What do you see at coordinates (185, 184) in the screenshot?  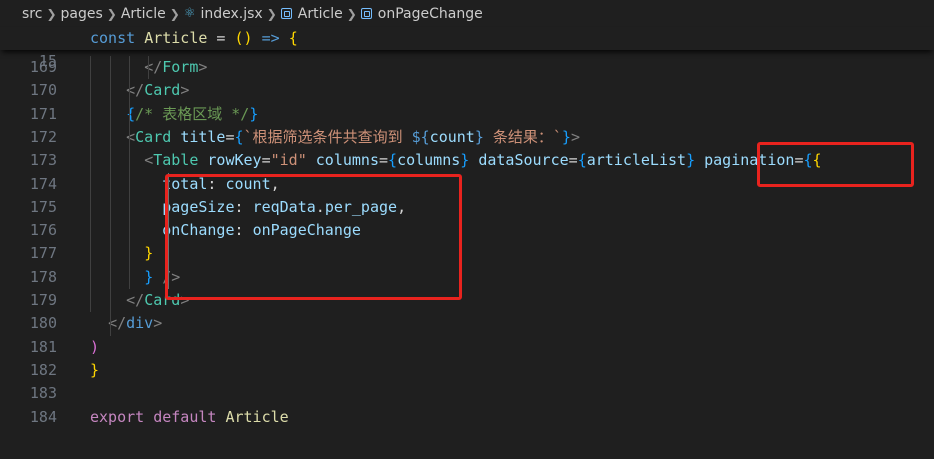 I see `code-text: total: count,` at bounding box center [185, 184].